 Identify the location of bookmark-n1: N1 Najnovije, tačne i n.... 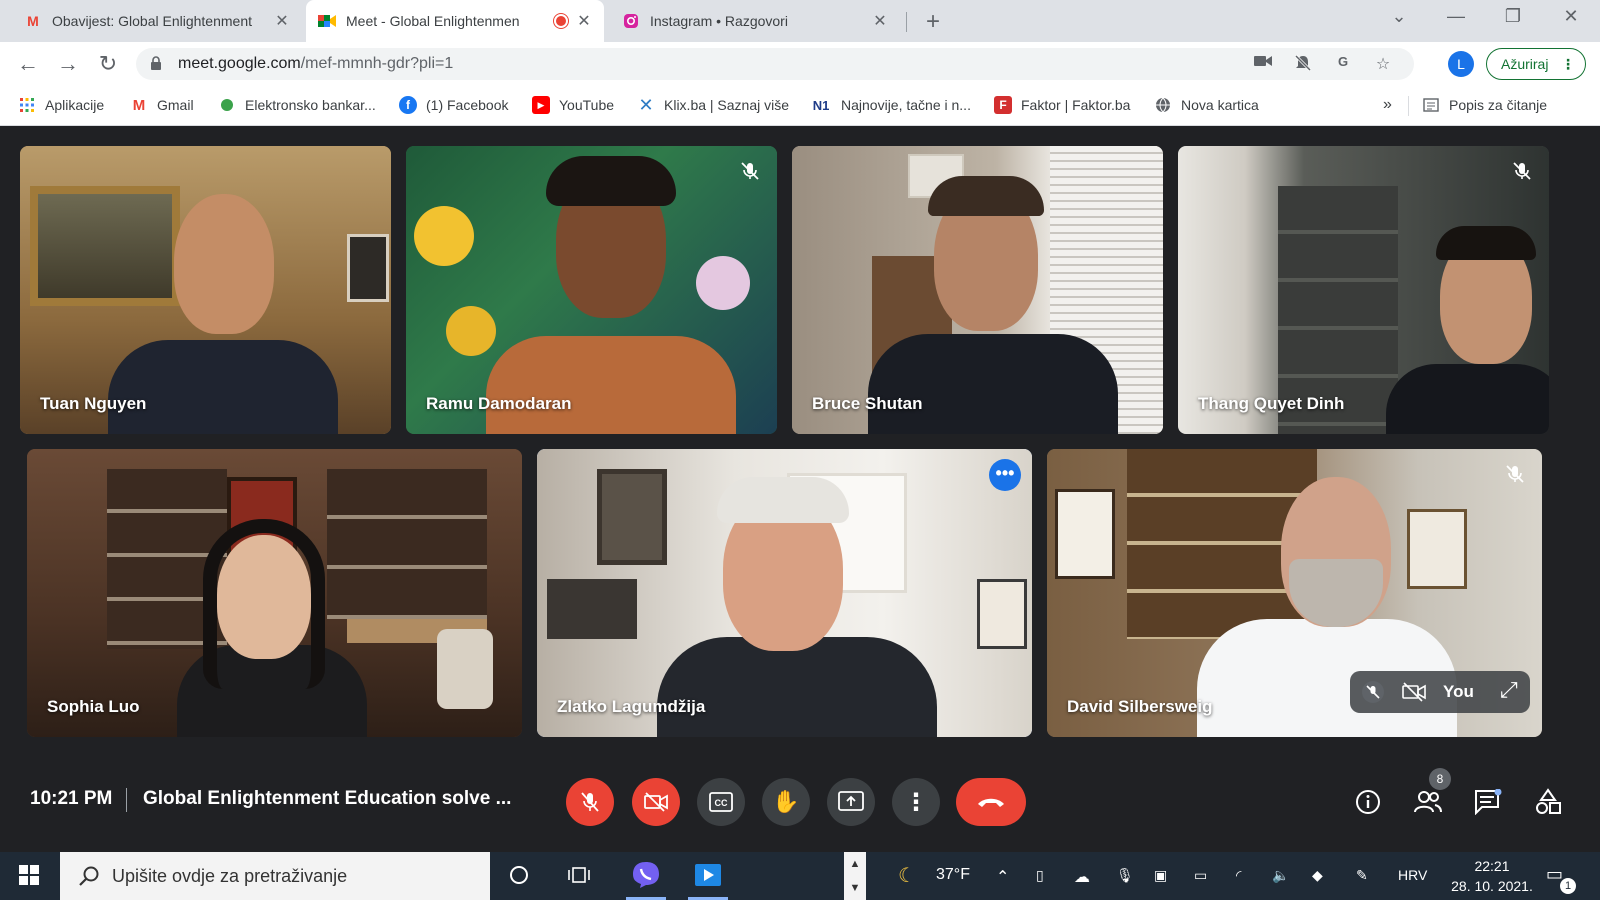
(890, 105).